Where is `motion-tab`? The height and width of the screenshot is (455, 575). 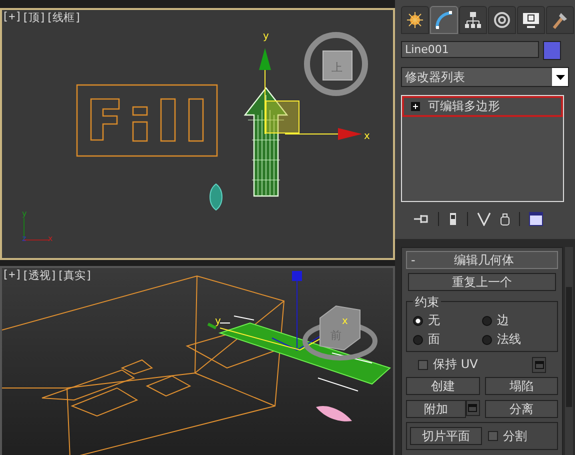 motion-tab is located at coordinates (502, 20).